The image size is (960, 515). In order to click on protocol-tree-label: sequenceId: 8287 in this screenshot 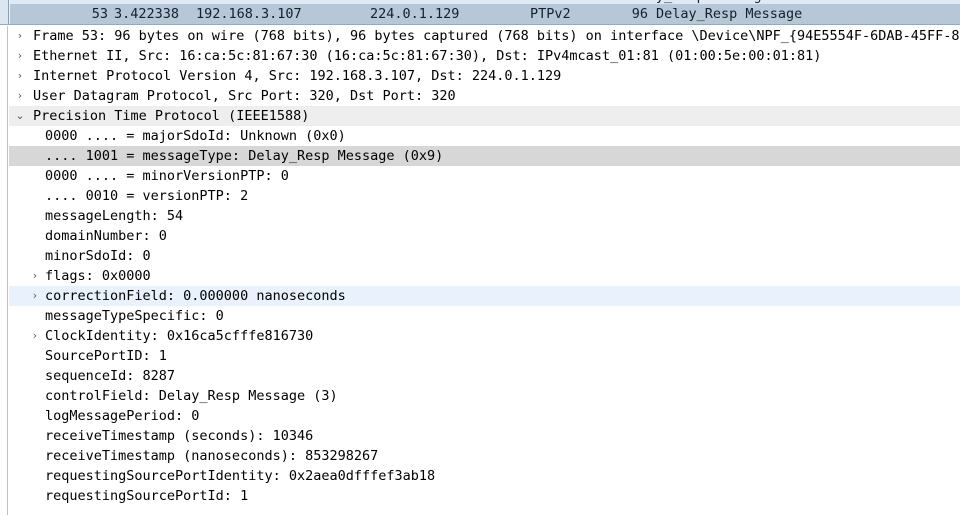, I will do `click(110, 376)`.